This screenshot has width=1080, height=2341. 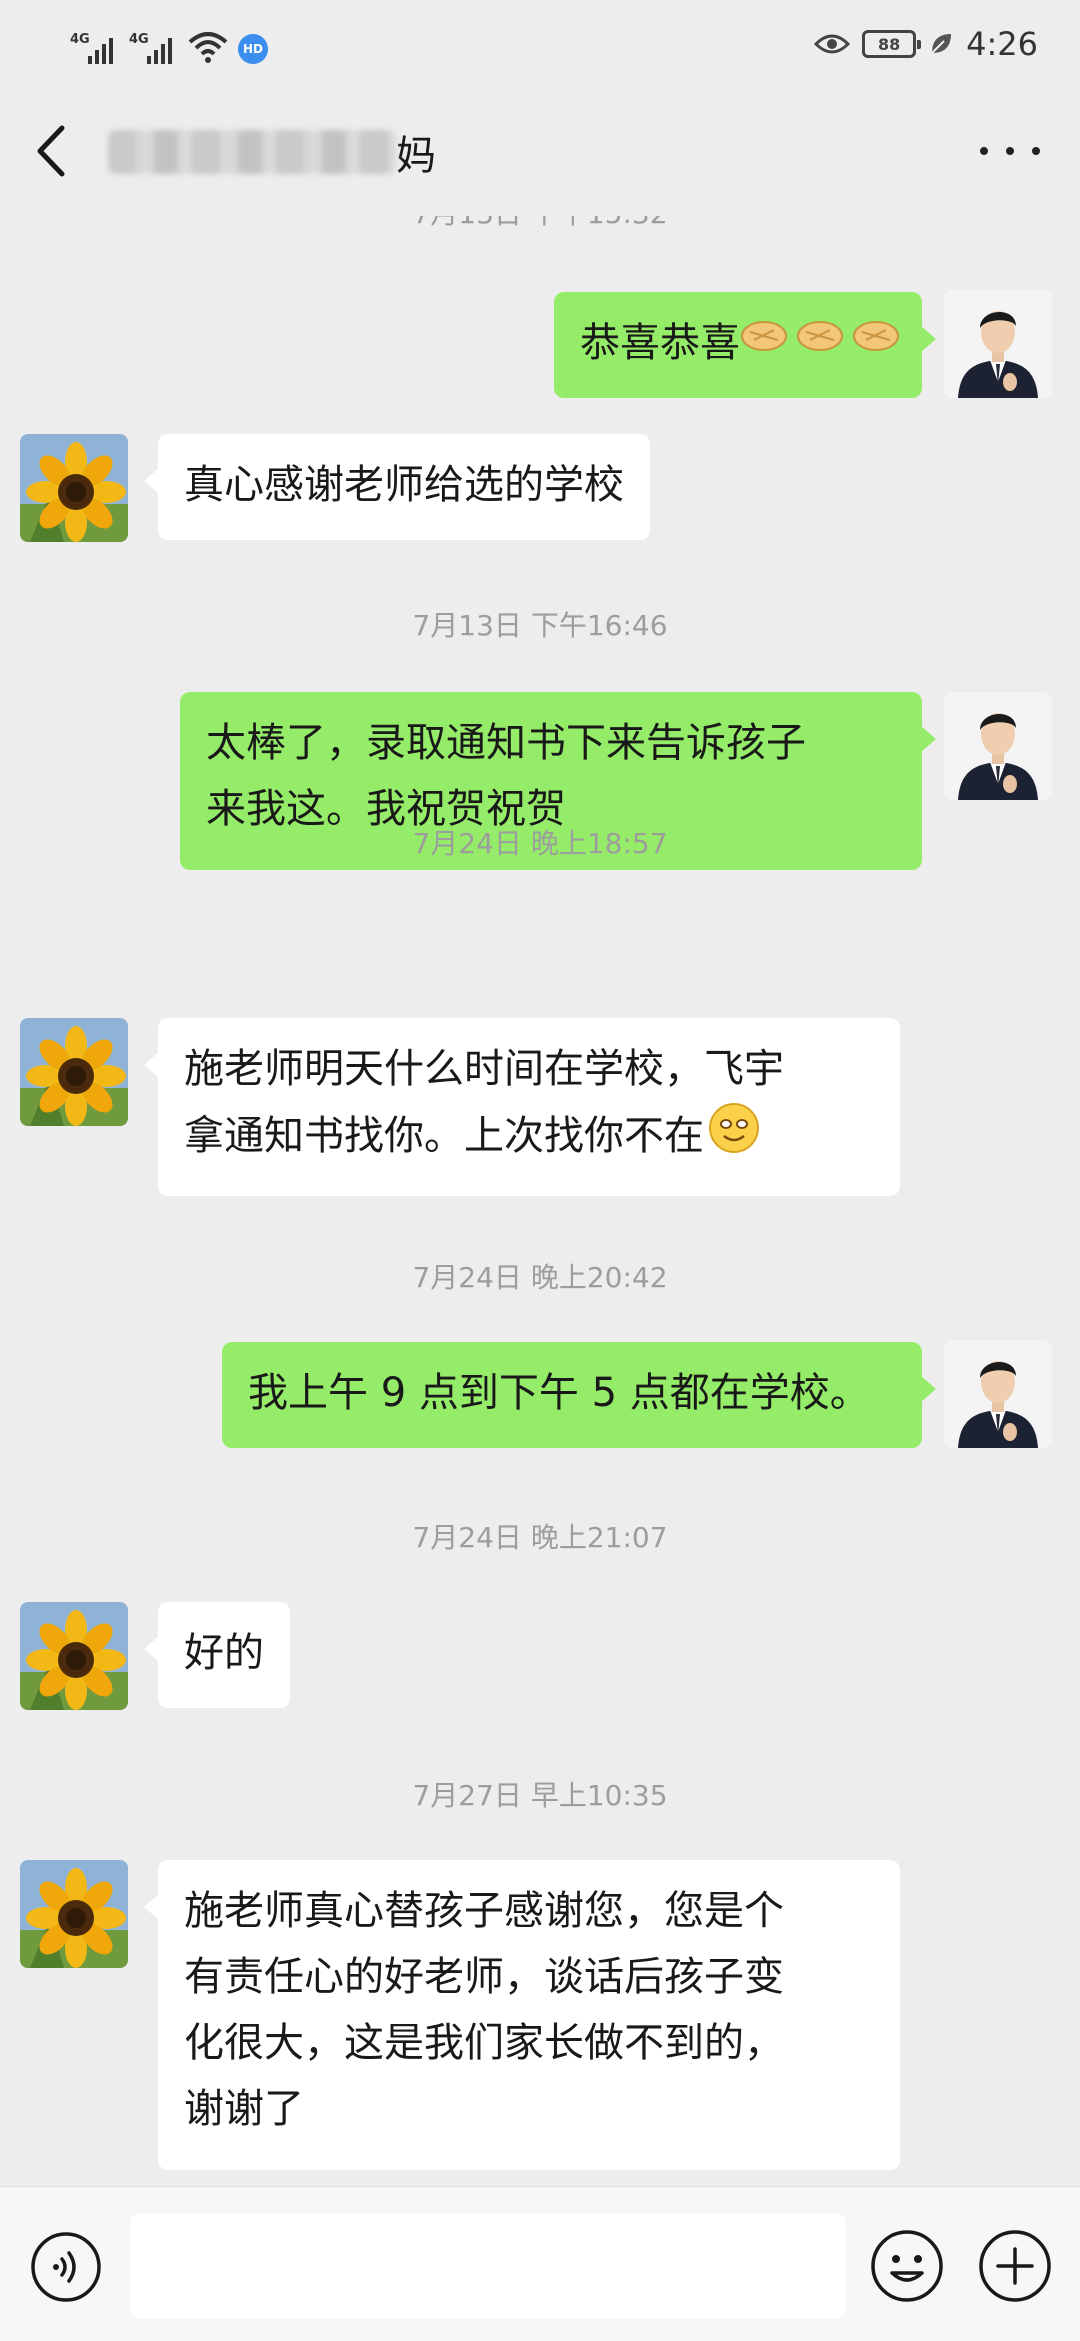 What do you see at coordinates (444, 1136) in the screenshot?
I see `message-text-line: 拿通知书找你。上次找你不在` at bounding box center [444, 1136].